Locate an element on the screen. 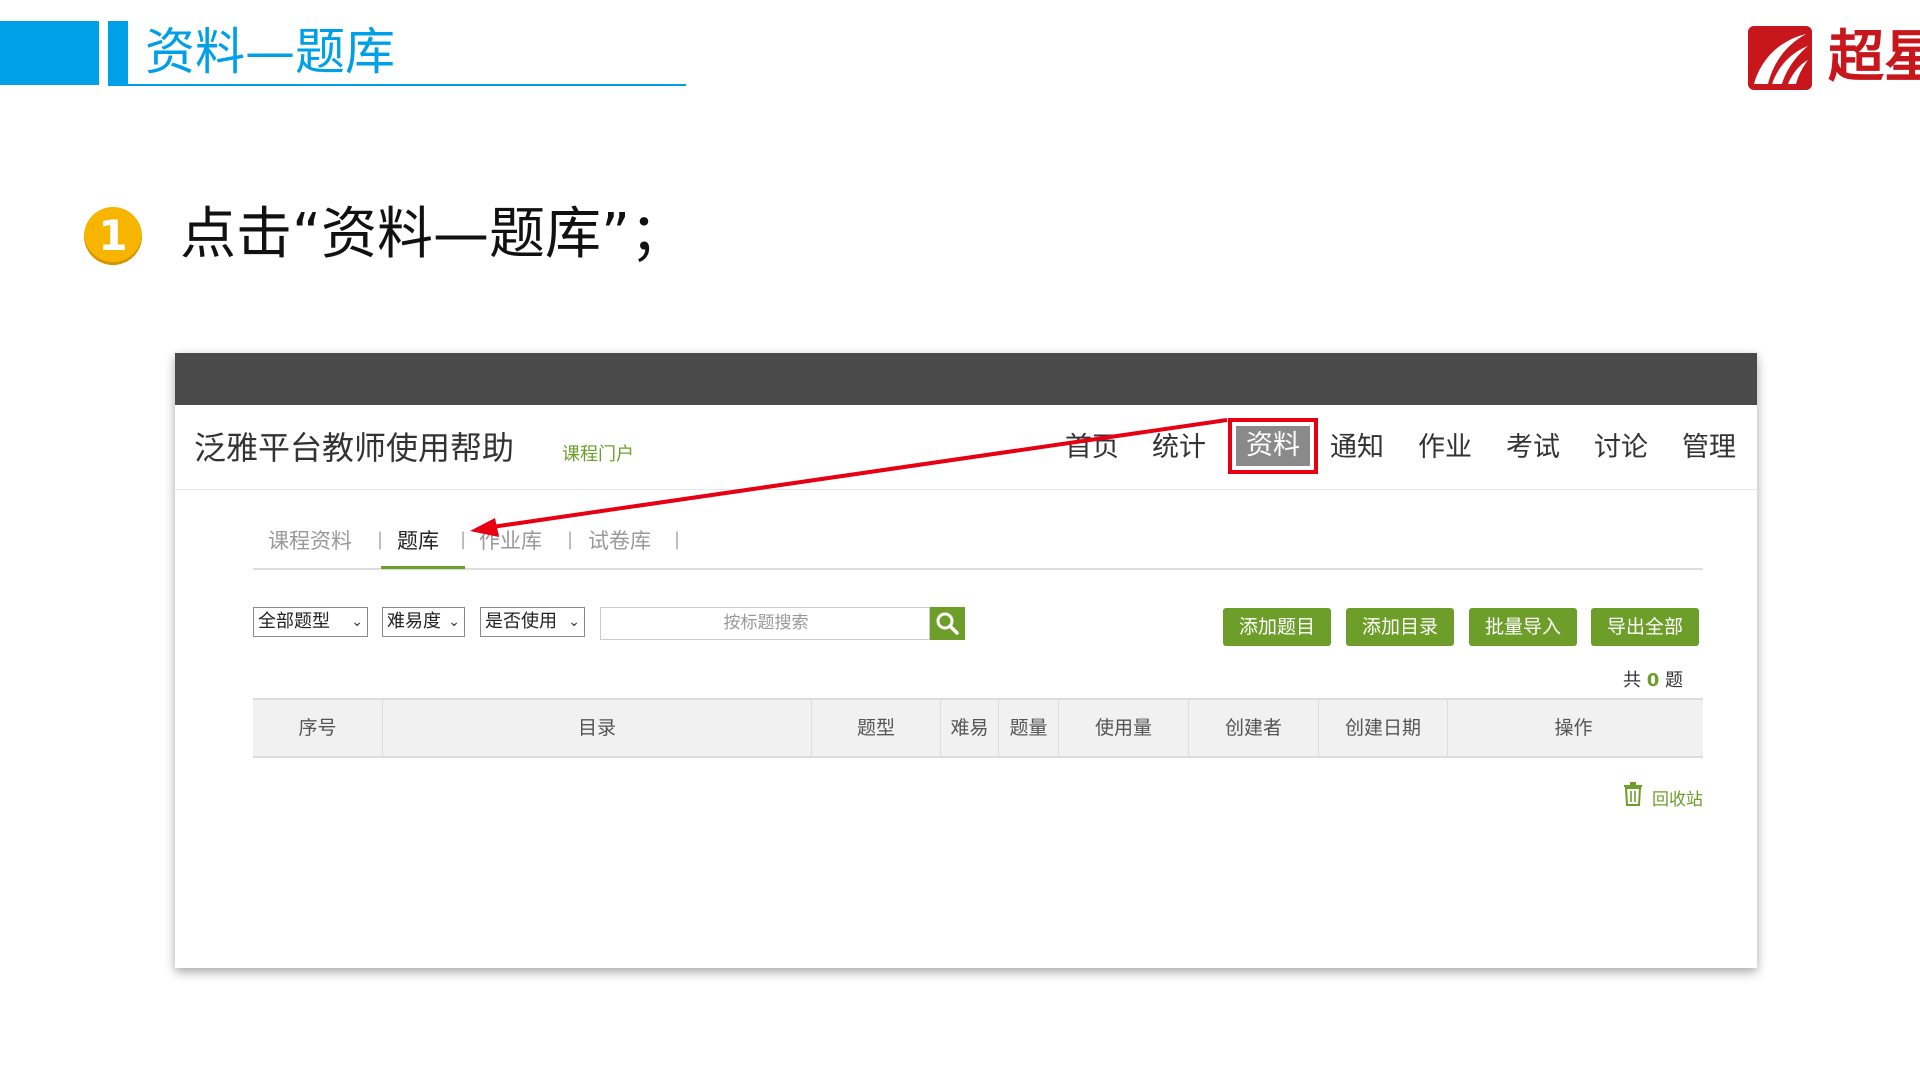 Image resolution: width=1920 pixels, height=1080 pixels. usage-select: 是否使用 ⌄ is located at coordinates (532, 622).